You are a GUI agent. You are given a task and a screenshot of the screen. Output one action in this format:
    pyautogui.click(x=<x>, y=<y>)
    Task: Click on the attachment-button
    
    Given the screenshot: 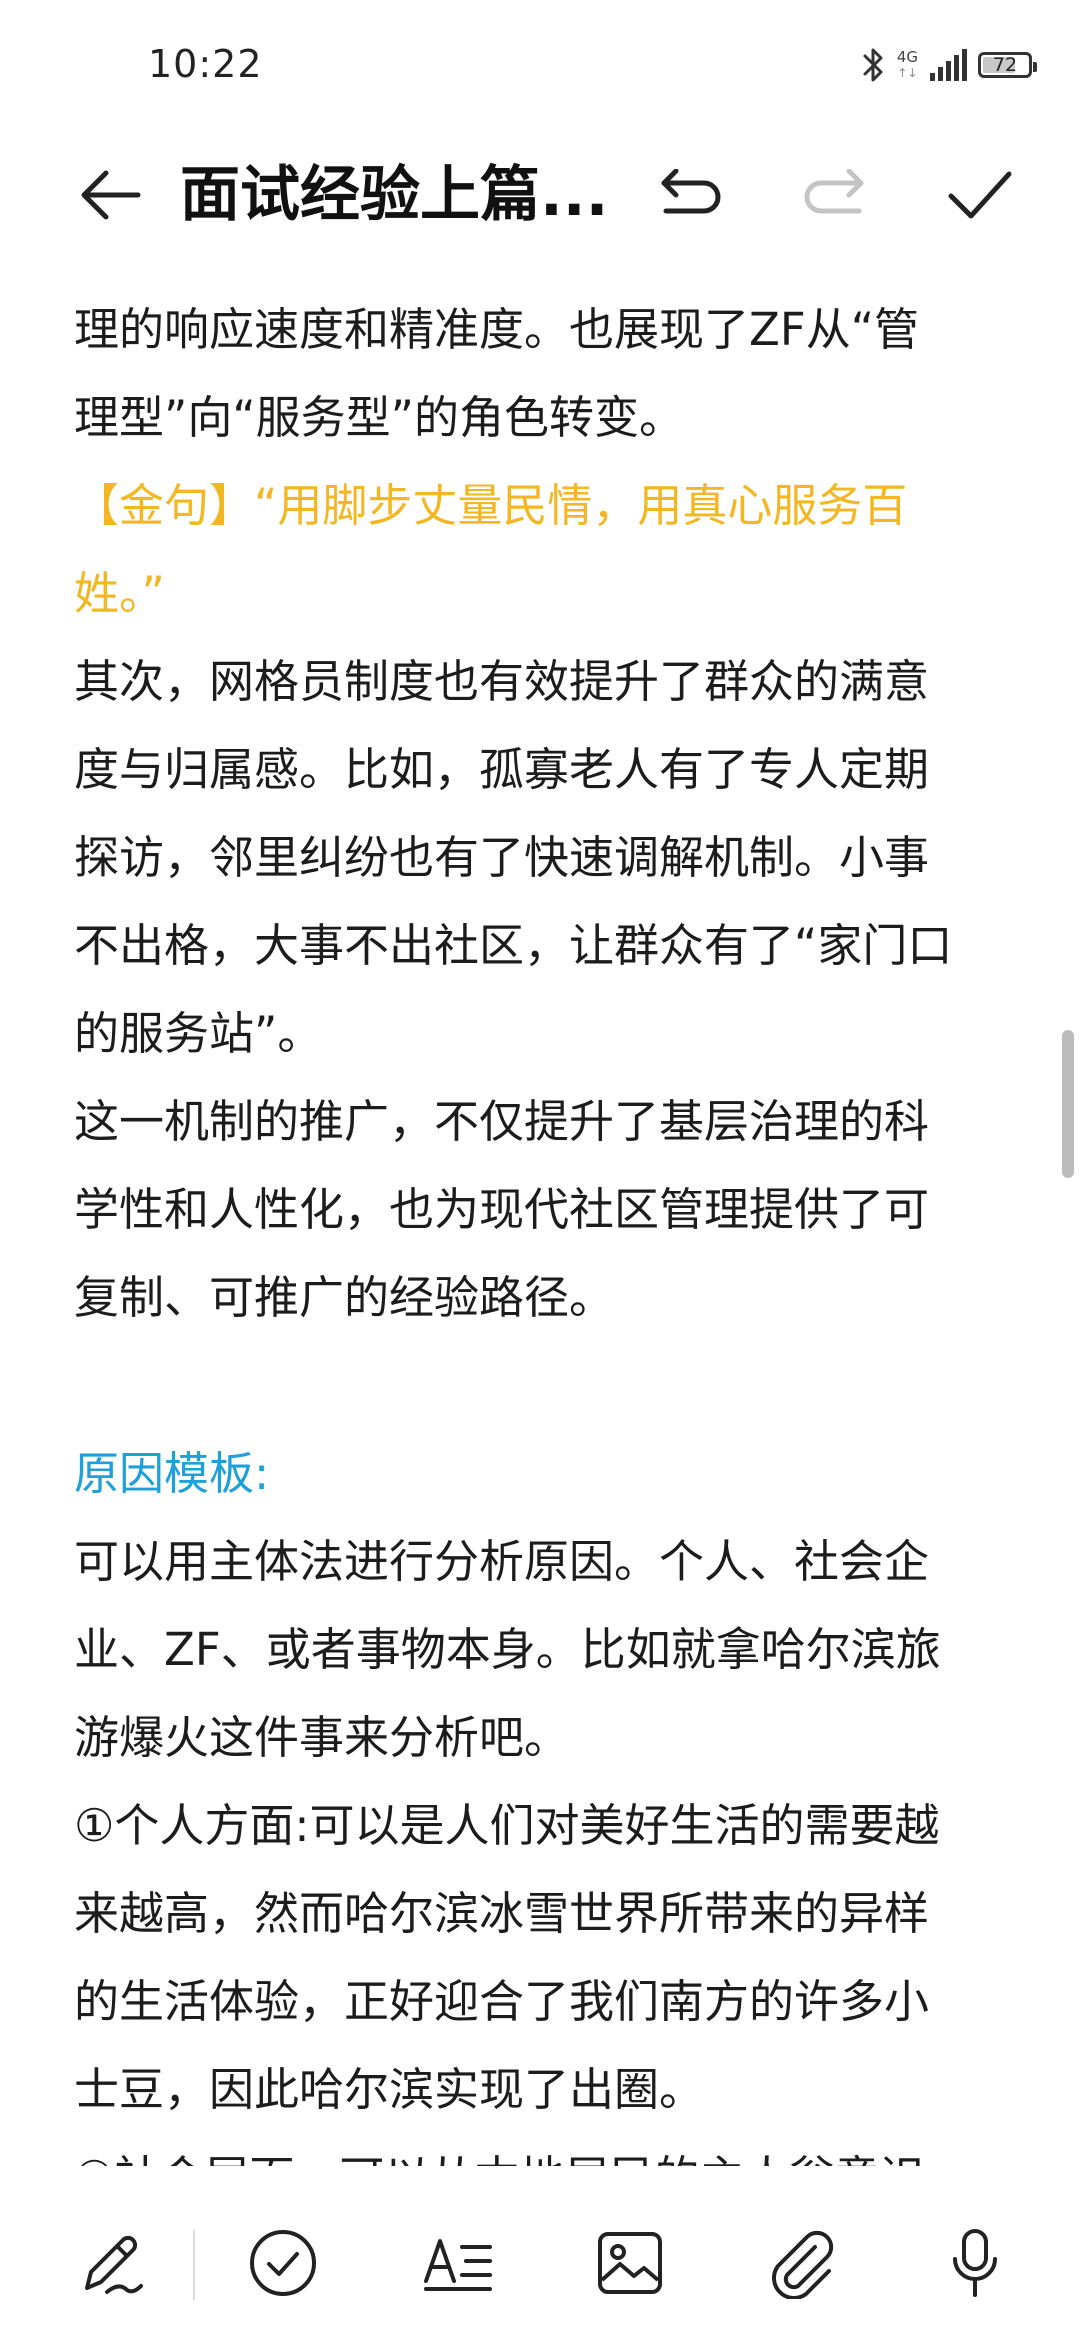 What is the action you would take?
    pyautogui.click(x=802, y=2263)
    